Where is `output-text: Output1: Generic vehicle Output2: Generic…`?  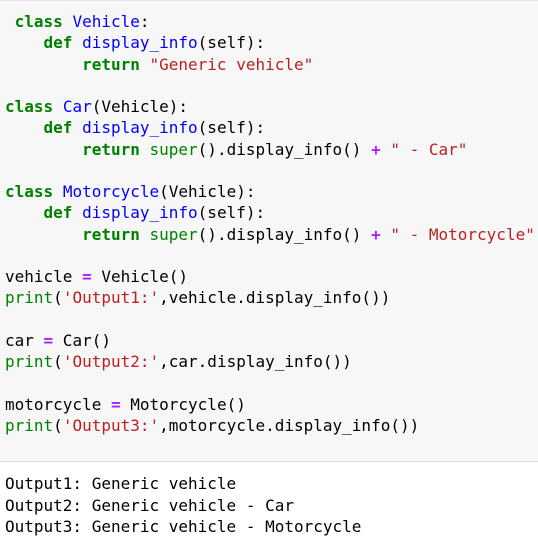
output-text: Output1: Generic vehicle Output2: Generic… is located at coordinates (183, 505).